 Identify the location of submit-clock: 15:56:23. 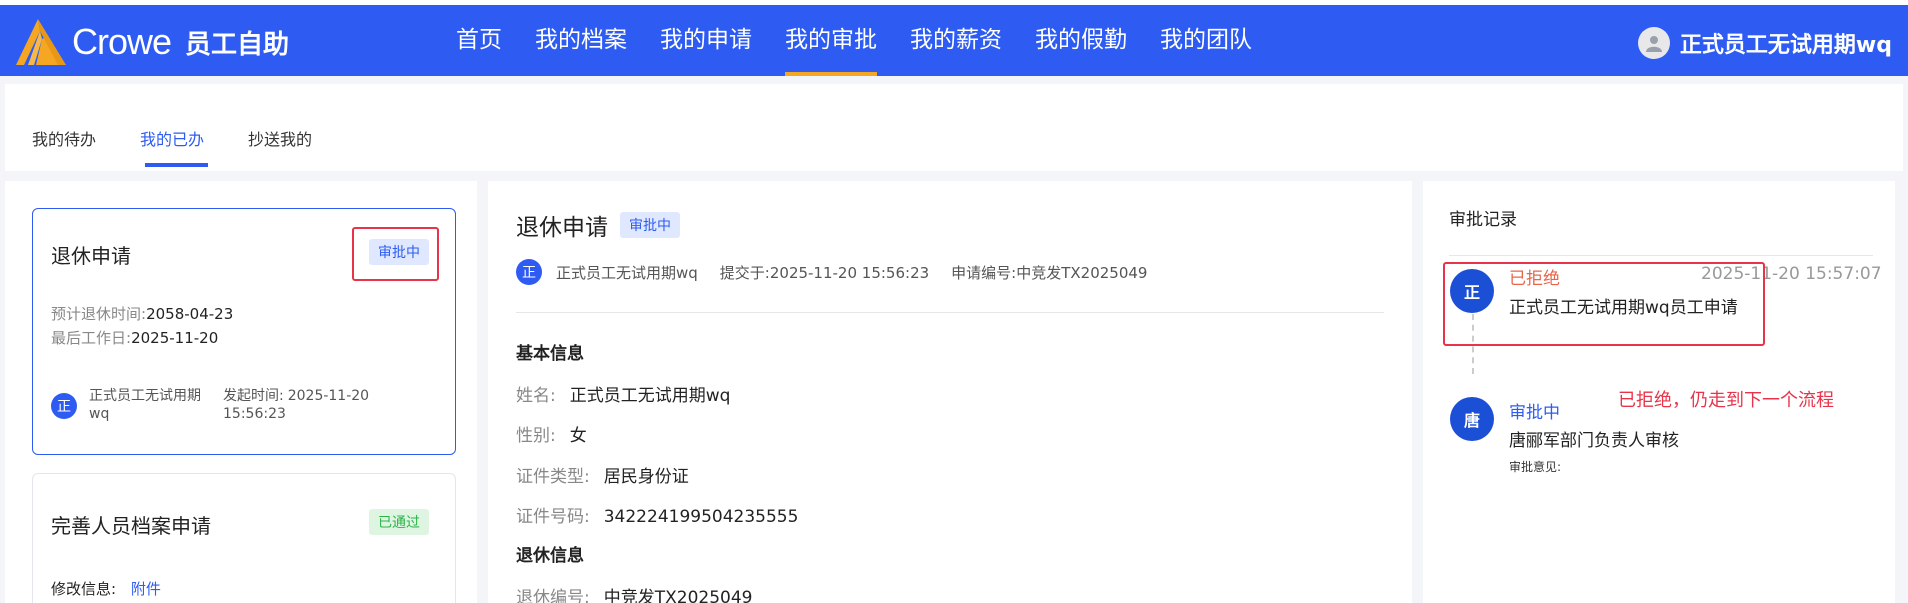
(254, 414).